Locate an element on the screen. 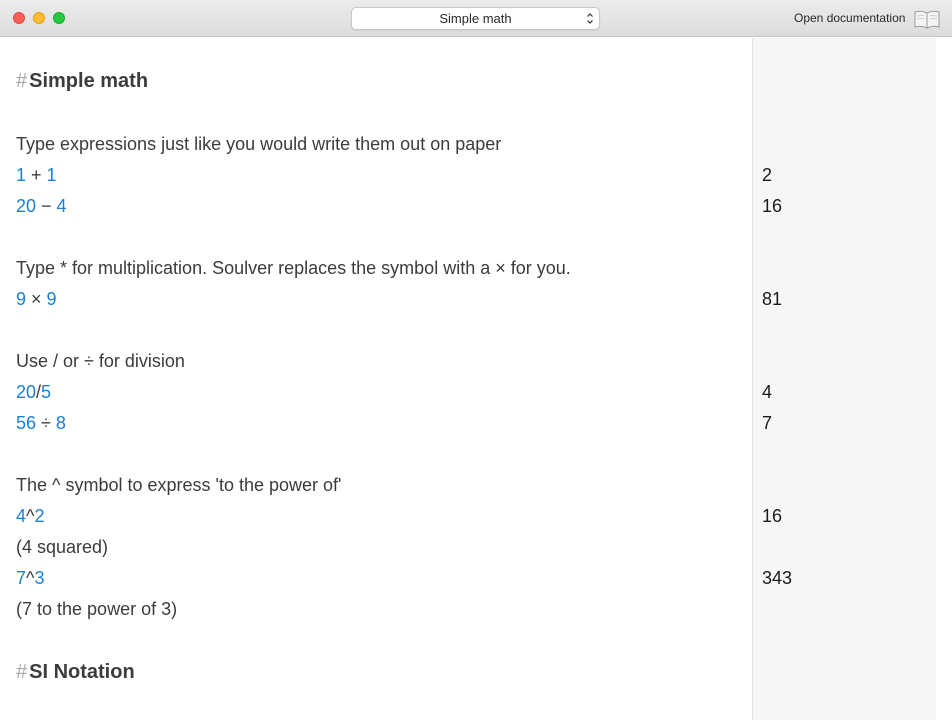 Image resolution: width=952 pixels, height=720 pixels. document-select: Simple math is located at coordinates (475, 18).